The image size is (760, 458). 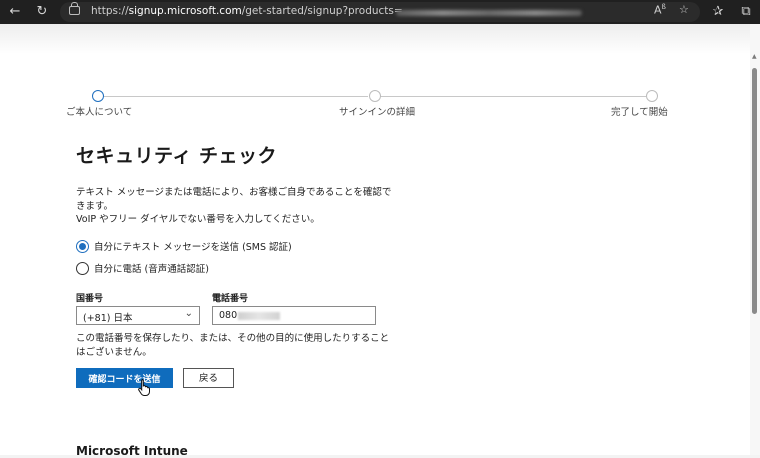 What do you see at coordinates (90, 299) in the screenshot?
I see `country-code-label: 国番号` at bounding box center [90, 299].